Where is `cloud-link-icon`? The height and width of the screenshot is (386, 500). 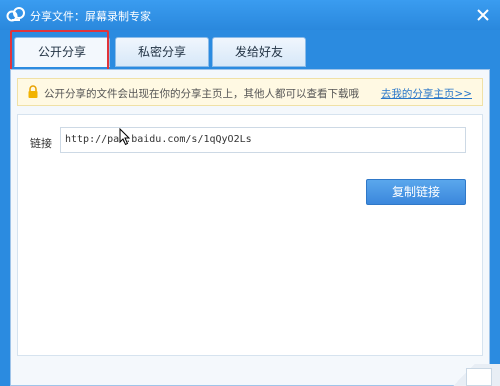
cloud-link-icon is located at coordinates (15, 14).